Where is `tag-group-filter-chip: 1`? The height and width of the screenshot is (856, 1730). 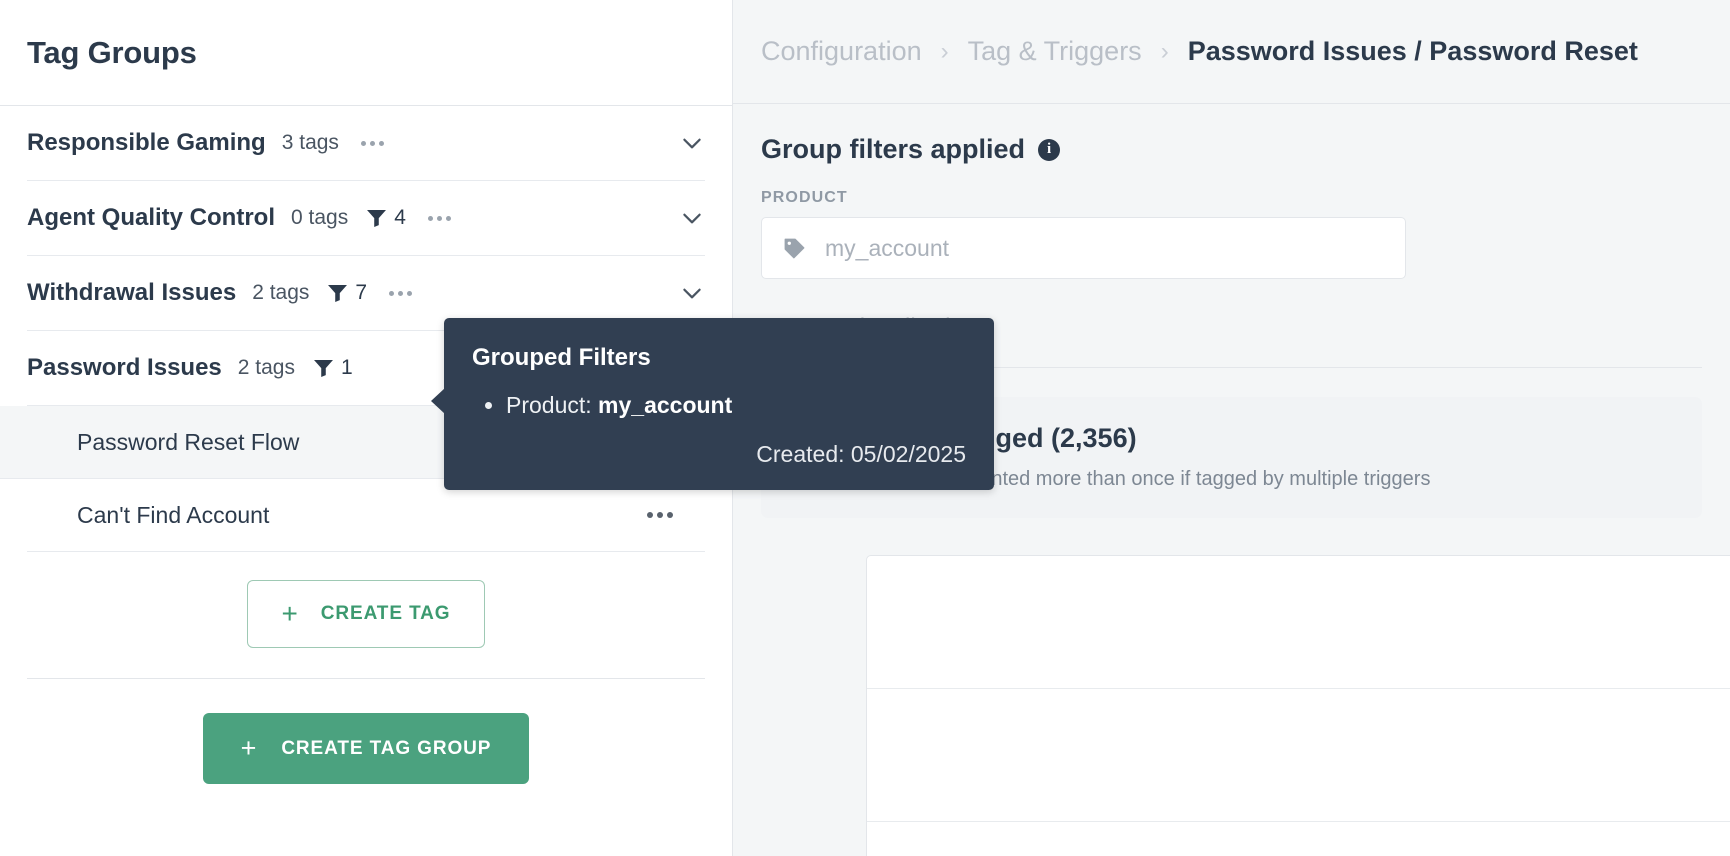 tag-group-filter-chip: 1 is located at coordinates (333, 368).